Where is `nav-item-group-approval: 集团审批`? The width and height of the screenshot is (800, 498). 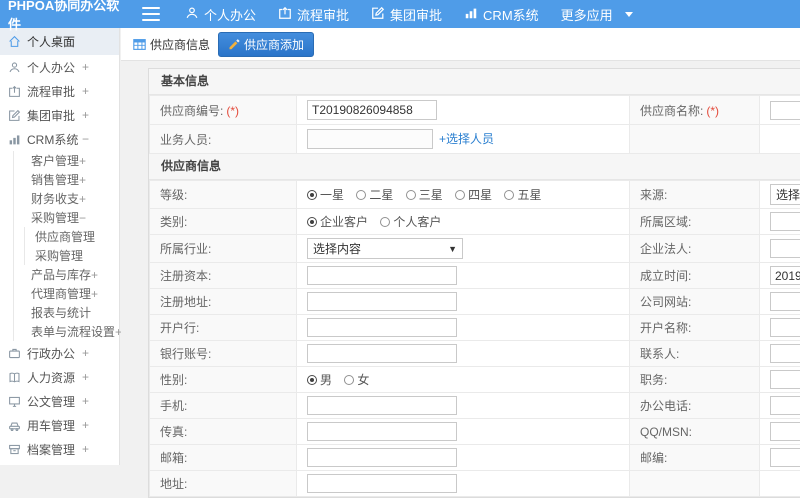 nav-item-group-approval: 集团审批 is located at coordinates (406, 14).